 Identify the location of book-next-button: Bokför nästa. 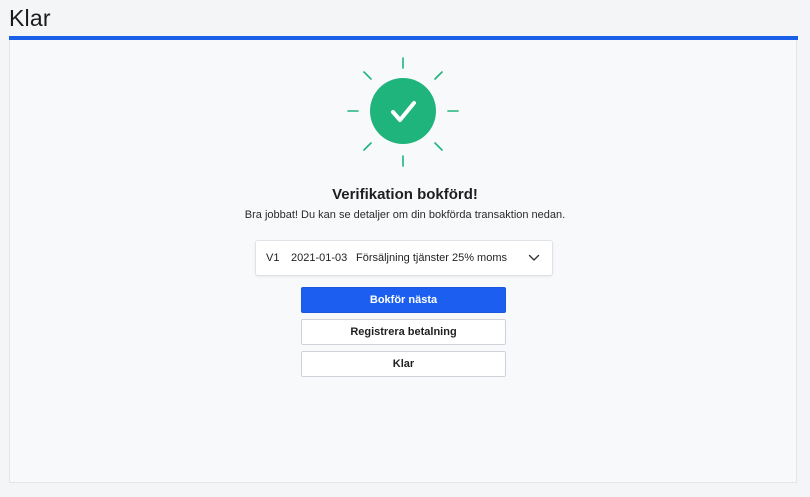
(403, 300).